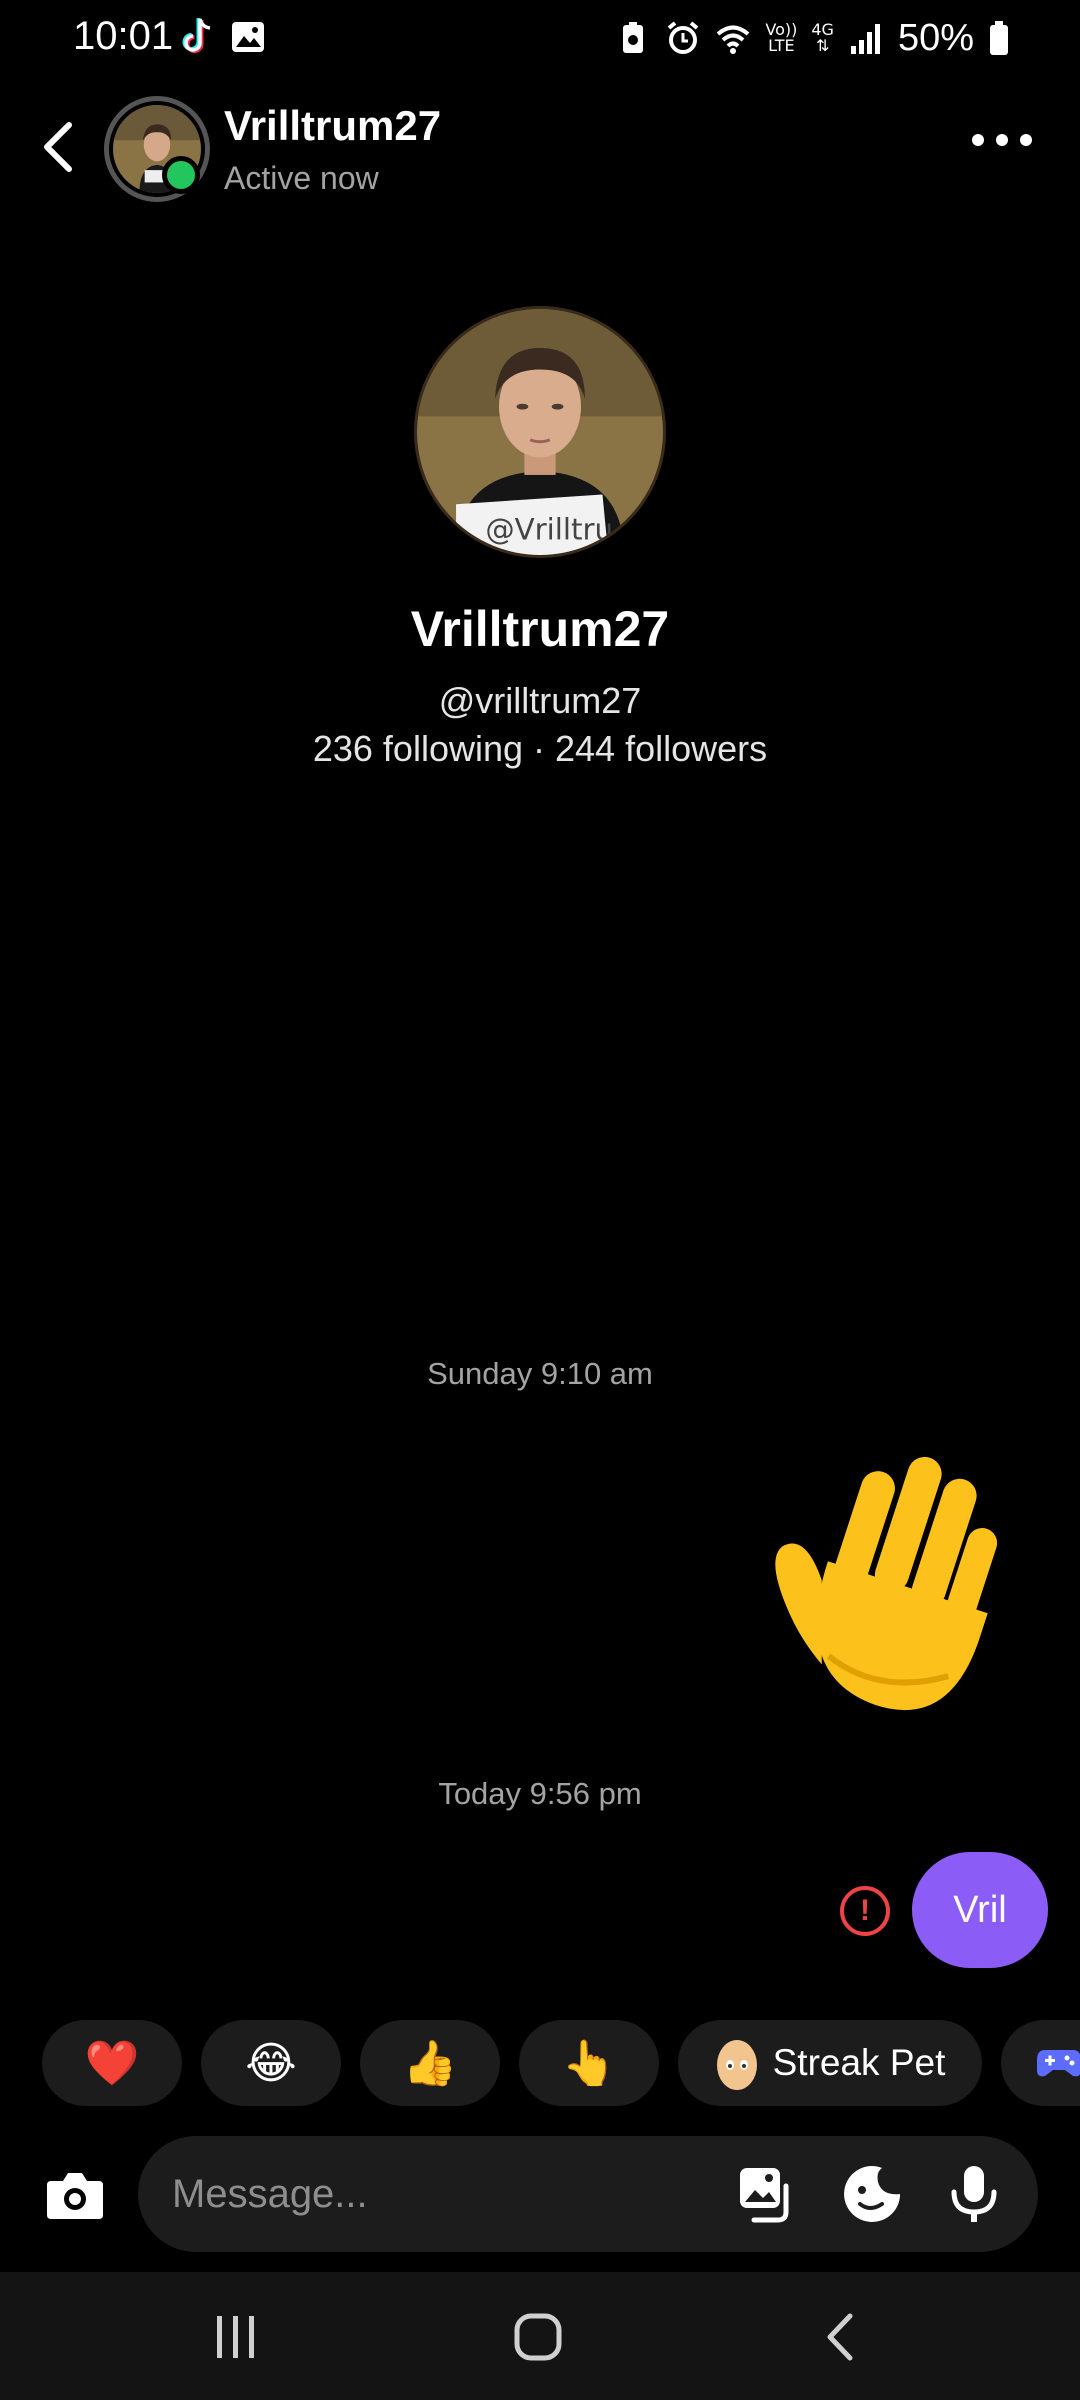  Describe the element at coordinates (540, 150) in the screenshot. I see `chat-header: Vrilltrum27 Active now` at that location.